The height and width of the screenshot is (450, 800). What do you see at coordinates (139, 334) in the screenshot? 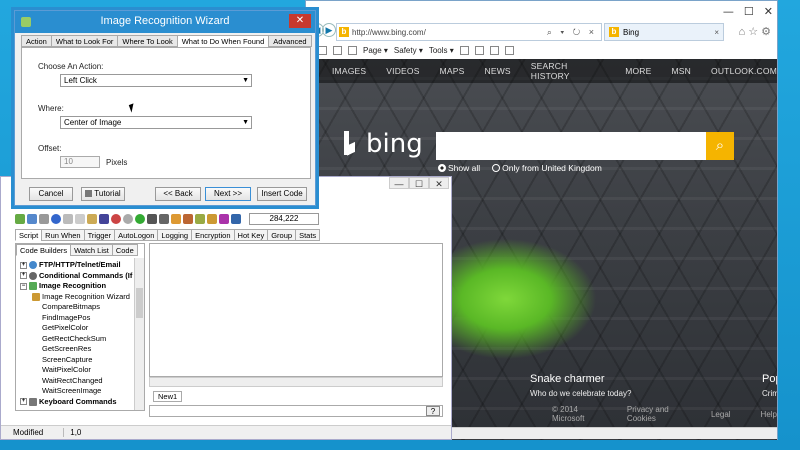
I see `tree-scrollbar` at bounding box center [139, 334].